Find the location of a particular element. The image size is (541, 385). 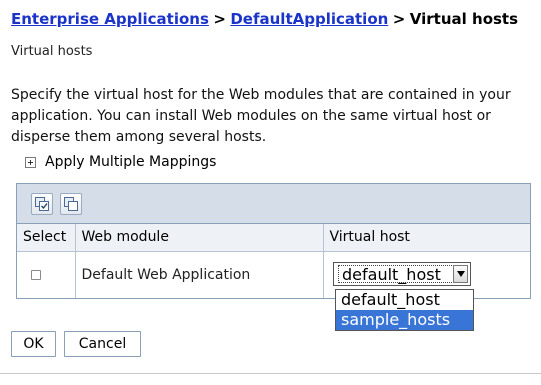

column-header-select: Select is located at coordinates (46, 238).